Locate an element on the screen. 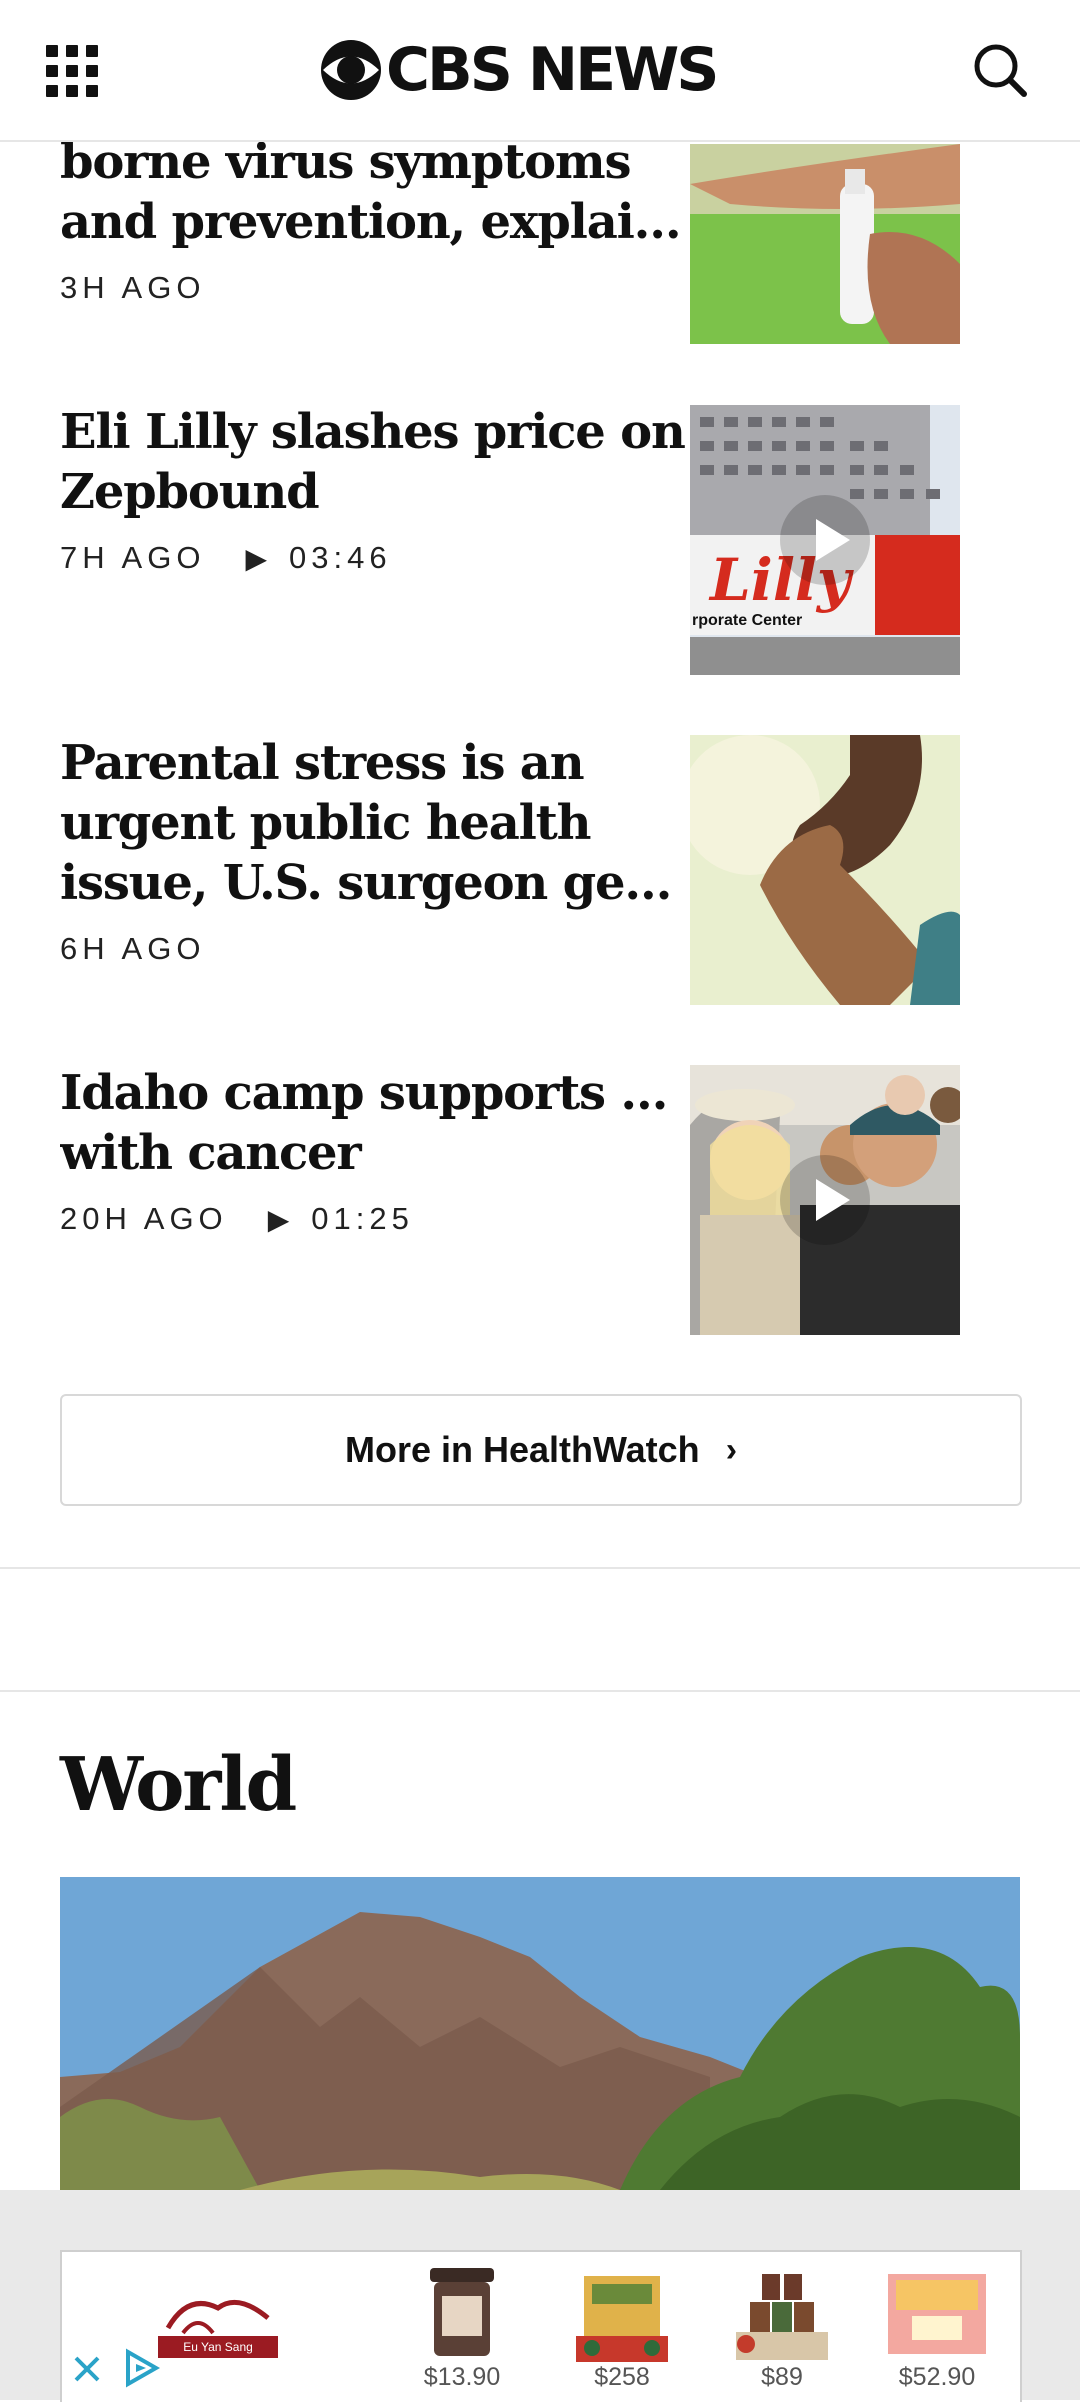 The height and width of the screenshot is (2402, 1080). ad-product: $52.90 is located at coordinates (937, 2329).